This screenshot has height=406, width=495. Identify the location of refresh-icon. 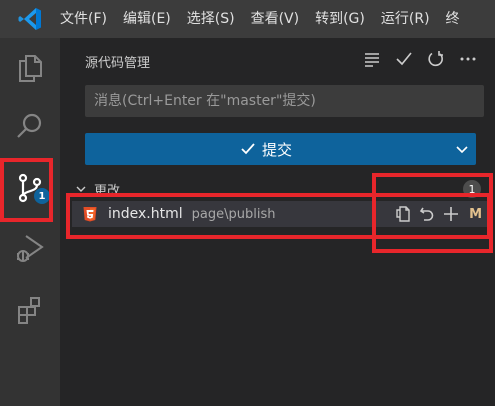
(436, 59).